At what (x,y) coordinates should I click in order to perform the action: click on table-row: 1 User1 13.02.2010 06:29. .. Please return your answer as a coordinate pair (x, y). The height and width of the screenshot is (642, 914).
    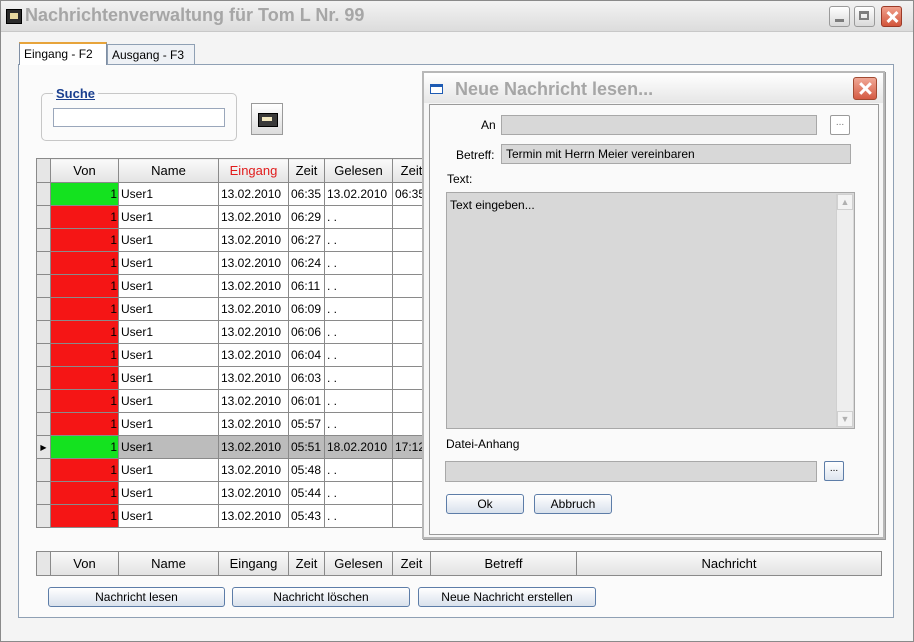
    Looking at the image, I should click on (233, 217).